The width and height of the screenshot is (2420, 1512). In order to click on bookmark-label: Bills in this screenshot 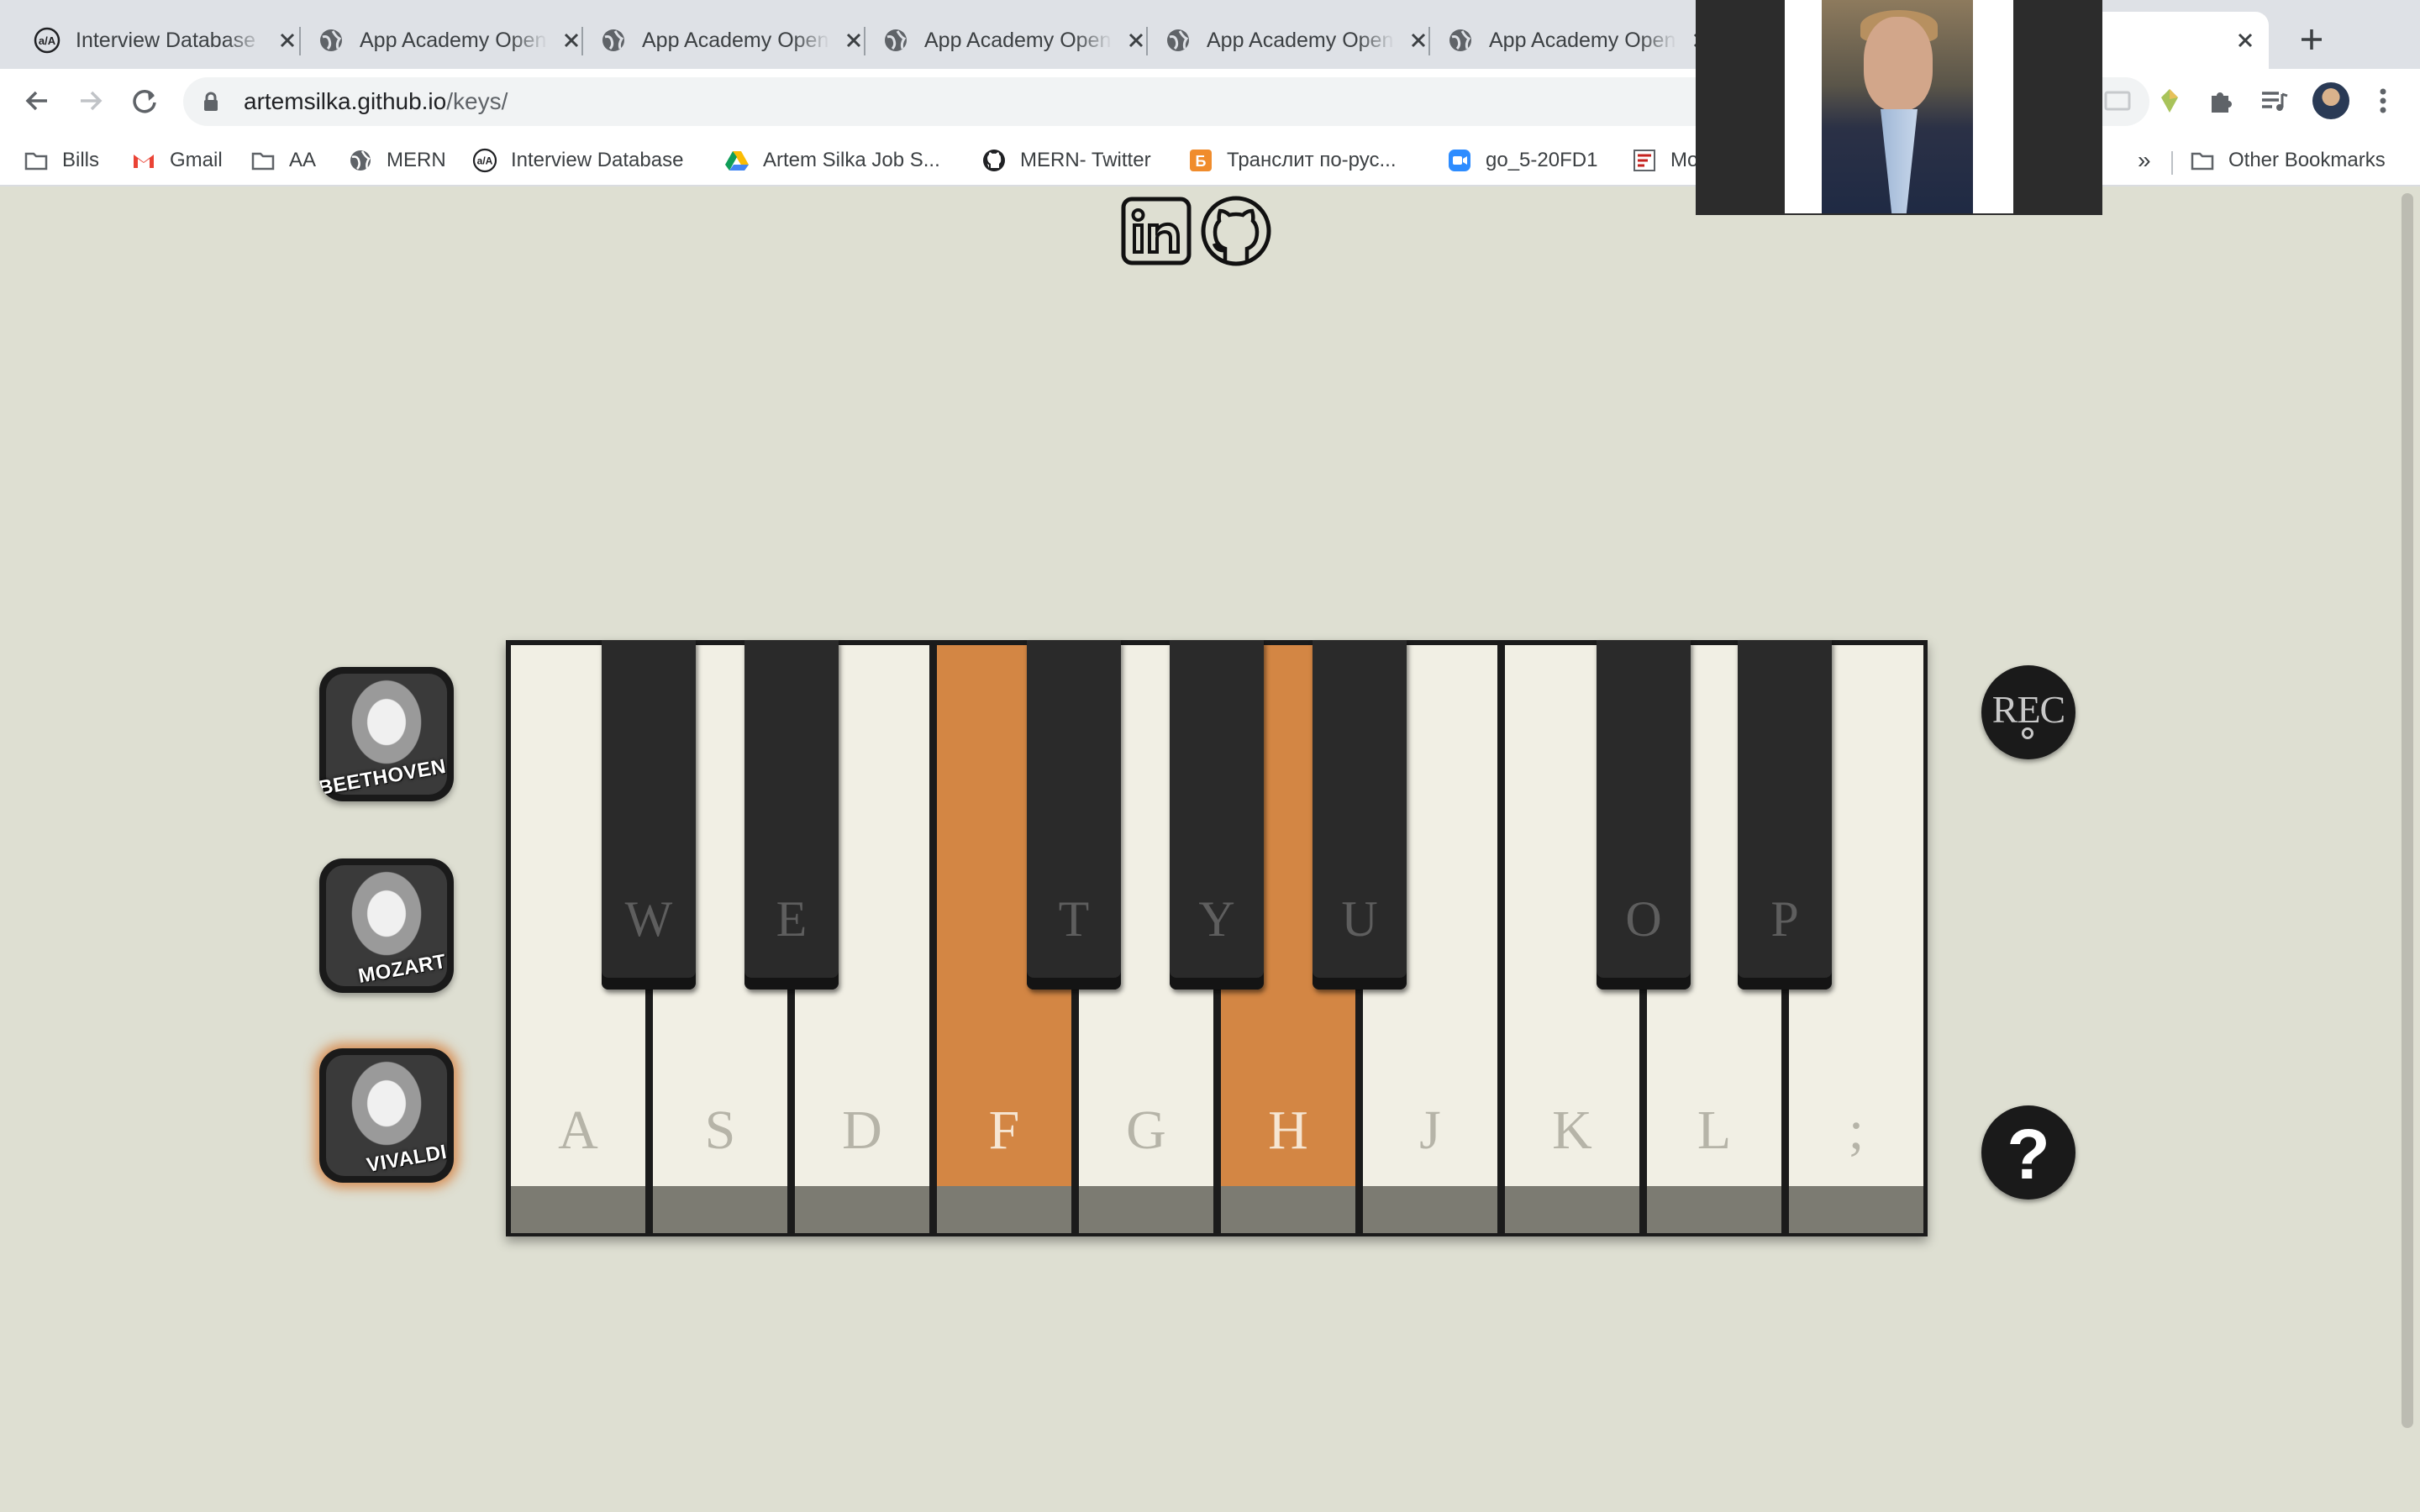, I will do `click(81, 160)`.